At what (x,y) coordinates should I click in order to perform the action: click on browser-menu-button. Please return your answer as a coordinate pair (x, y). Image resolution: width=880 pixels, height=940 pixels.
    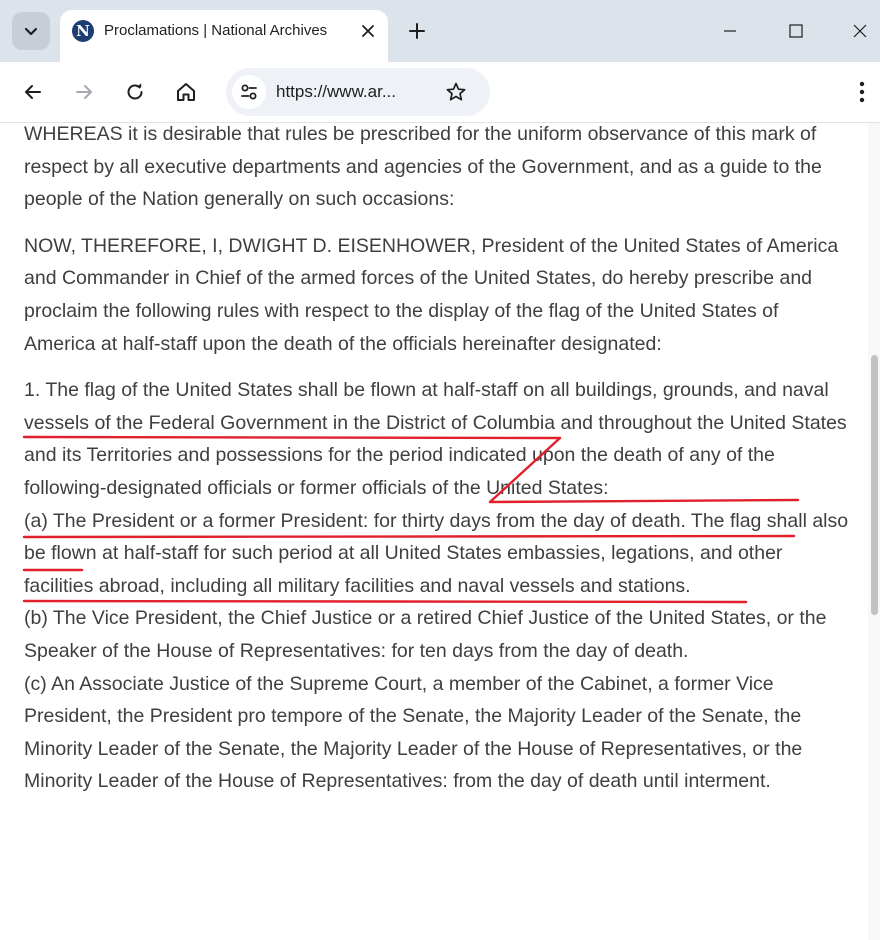
    Looking at the image, I should click on (862, 92).